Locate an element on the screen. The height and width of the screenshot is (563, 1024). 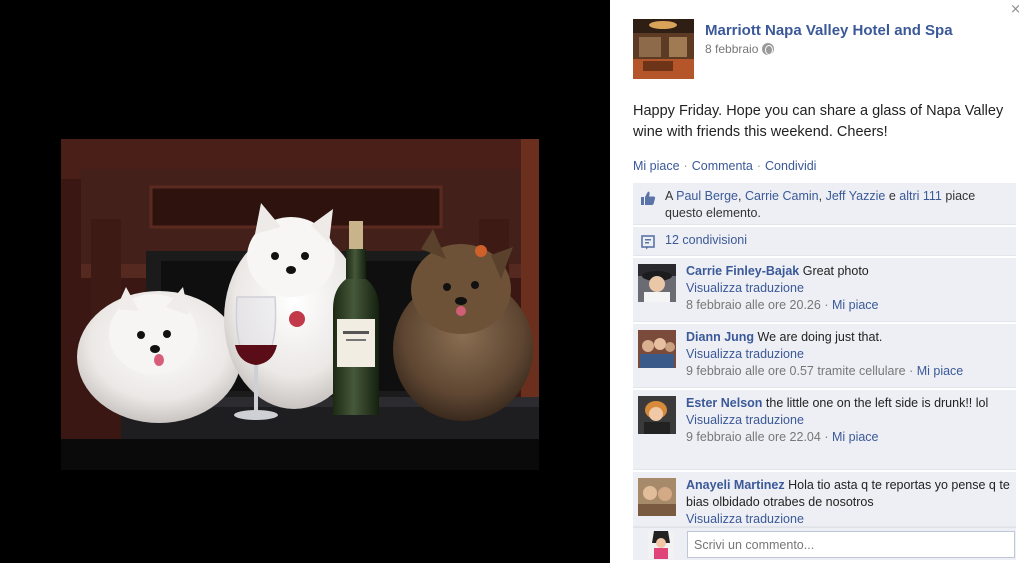
globe-icon is located at coordinates (768, 49).